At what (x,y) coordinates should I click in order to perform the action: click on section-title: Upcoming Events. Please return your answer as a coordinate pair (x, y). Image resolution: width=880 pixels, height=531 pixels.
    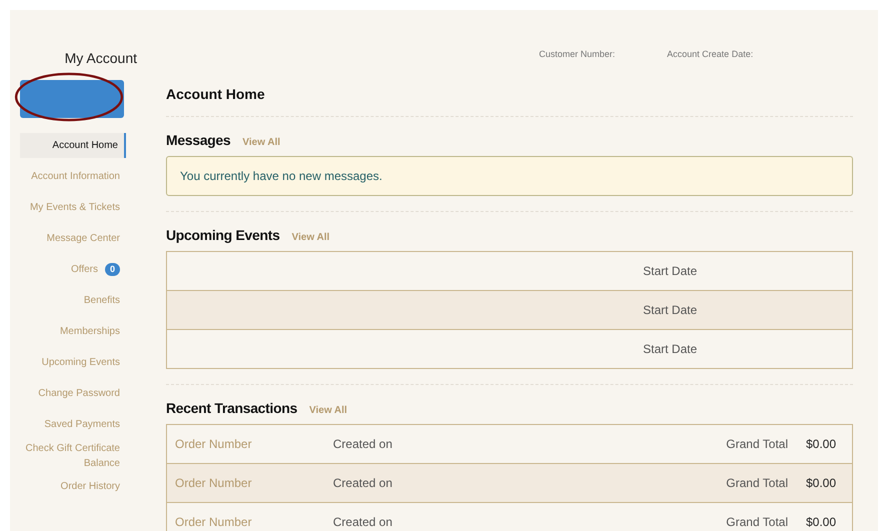
    Looking at the image, I should click on (223, 235).